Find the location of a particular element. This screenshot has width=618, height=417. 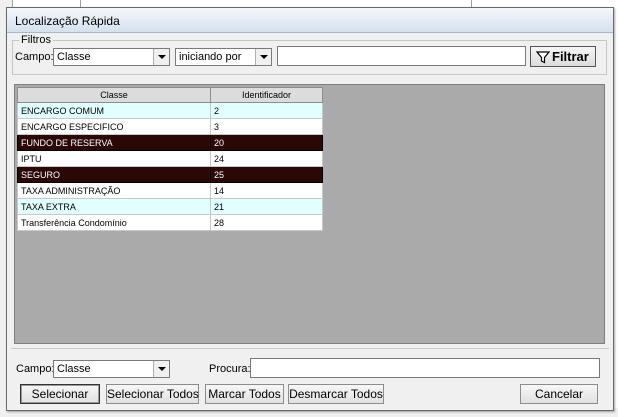

table-row-selected: SEGURO 25 is located at coordinates (170, 174).